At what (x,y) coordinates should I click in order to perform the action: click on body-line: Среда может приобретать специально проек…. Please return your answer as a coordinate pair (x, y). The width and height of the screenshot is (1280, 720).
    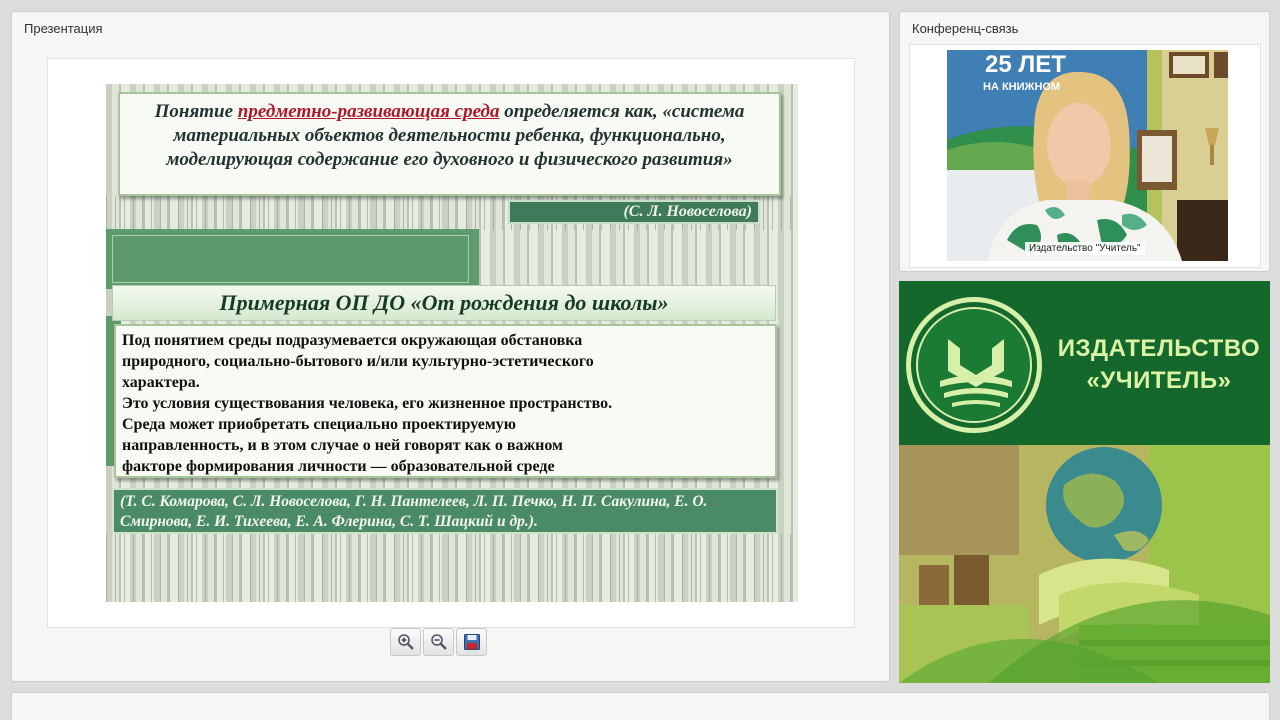
    Looking at the image, I should click on (319, 424).